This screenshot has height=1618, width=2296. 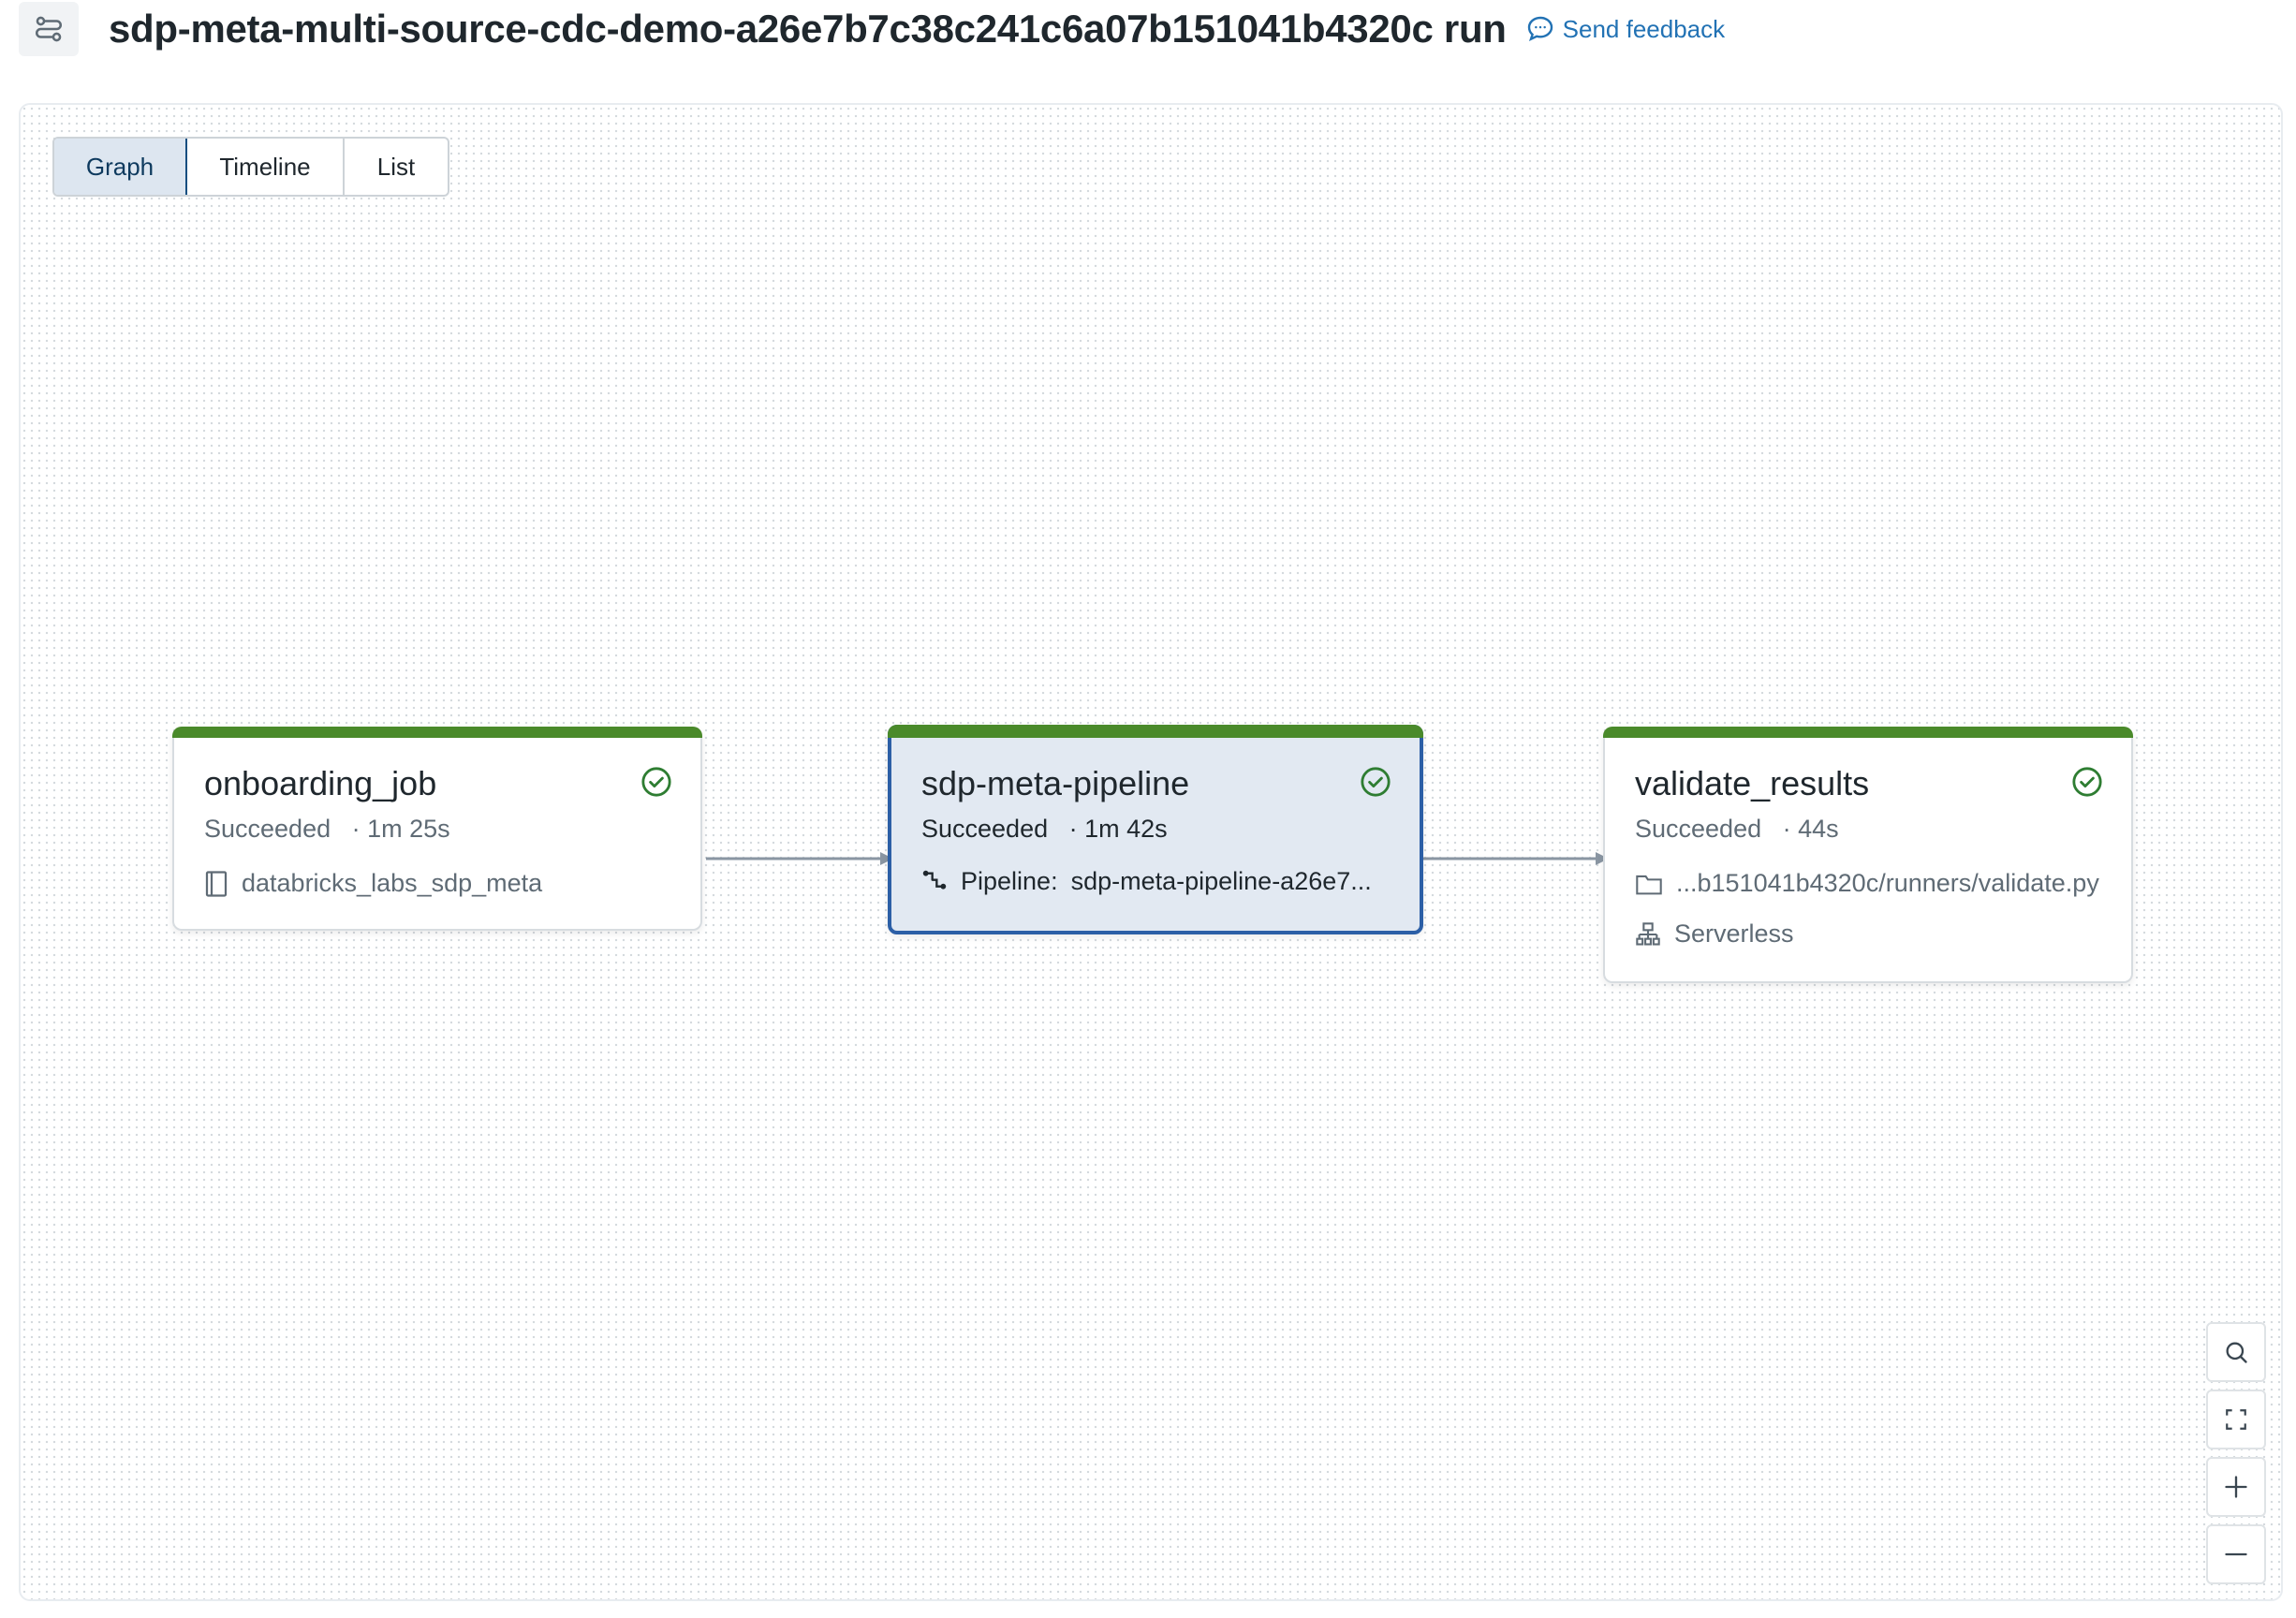 I want to click on task-status: Succeeded · 44s, so click(x=1737, y=829).